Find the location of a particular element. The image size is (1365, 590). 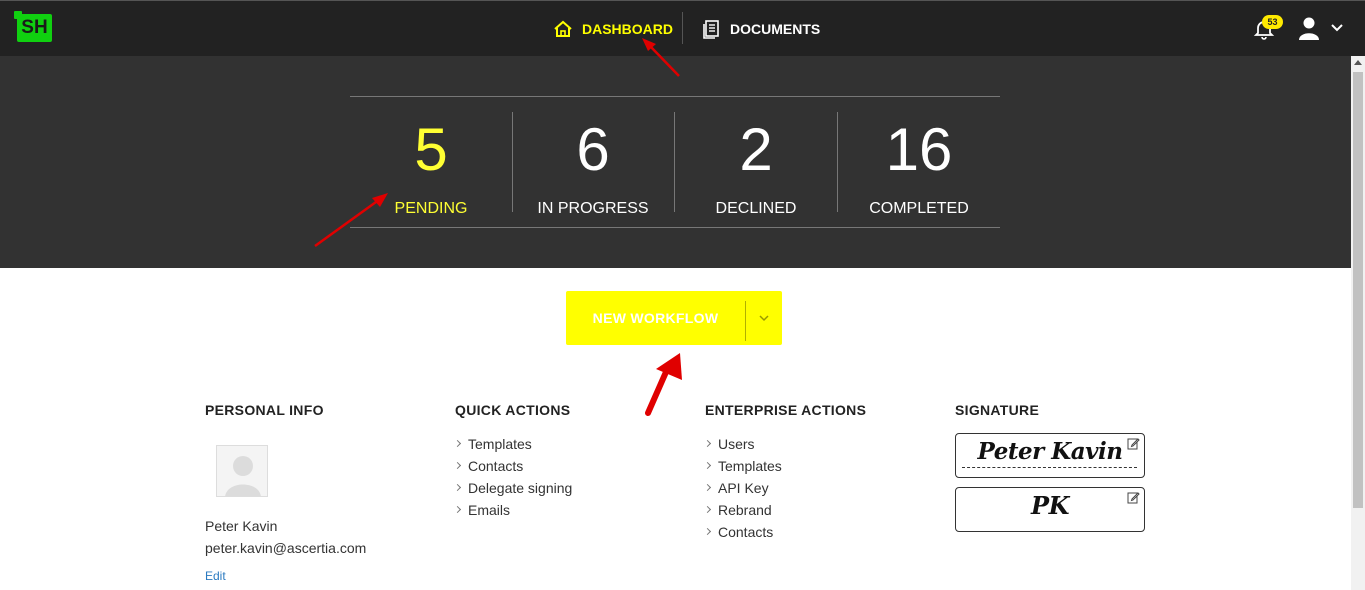

user-email: peter.kavin@ascertia.com is located at coordinates (286, 548).